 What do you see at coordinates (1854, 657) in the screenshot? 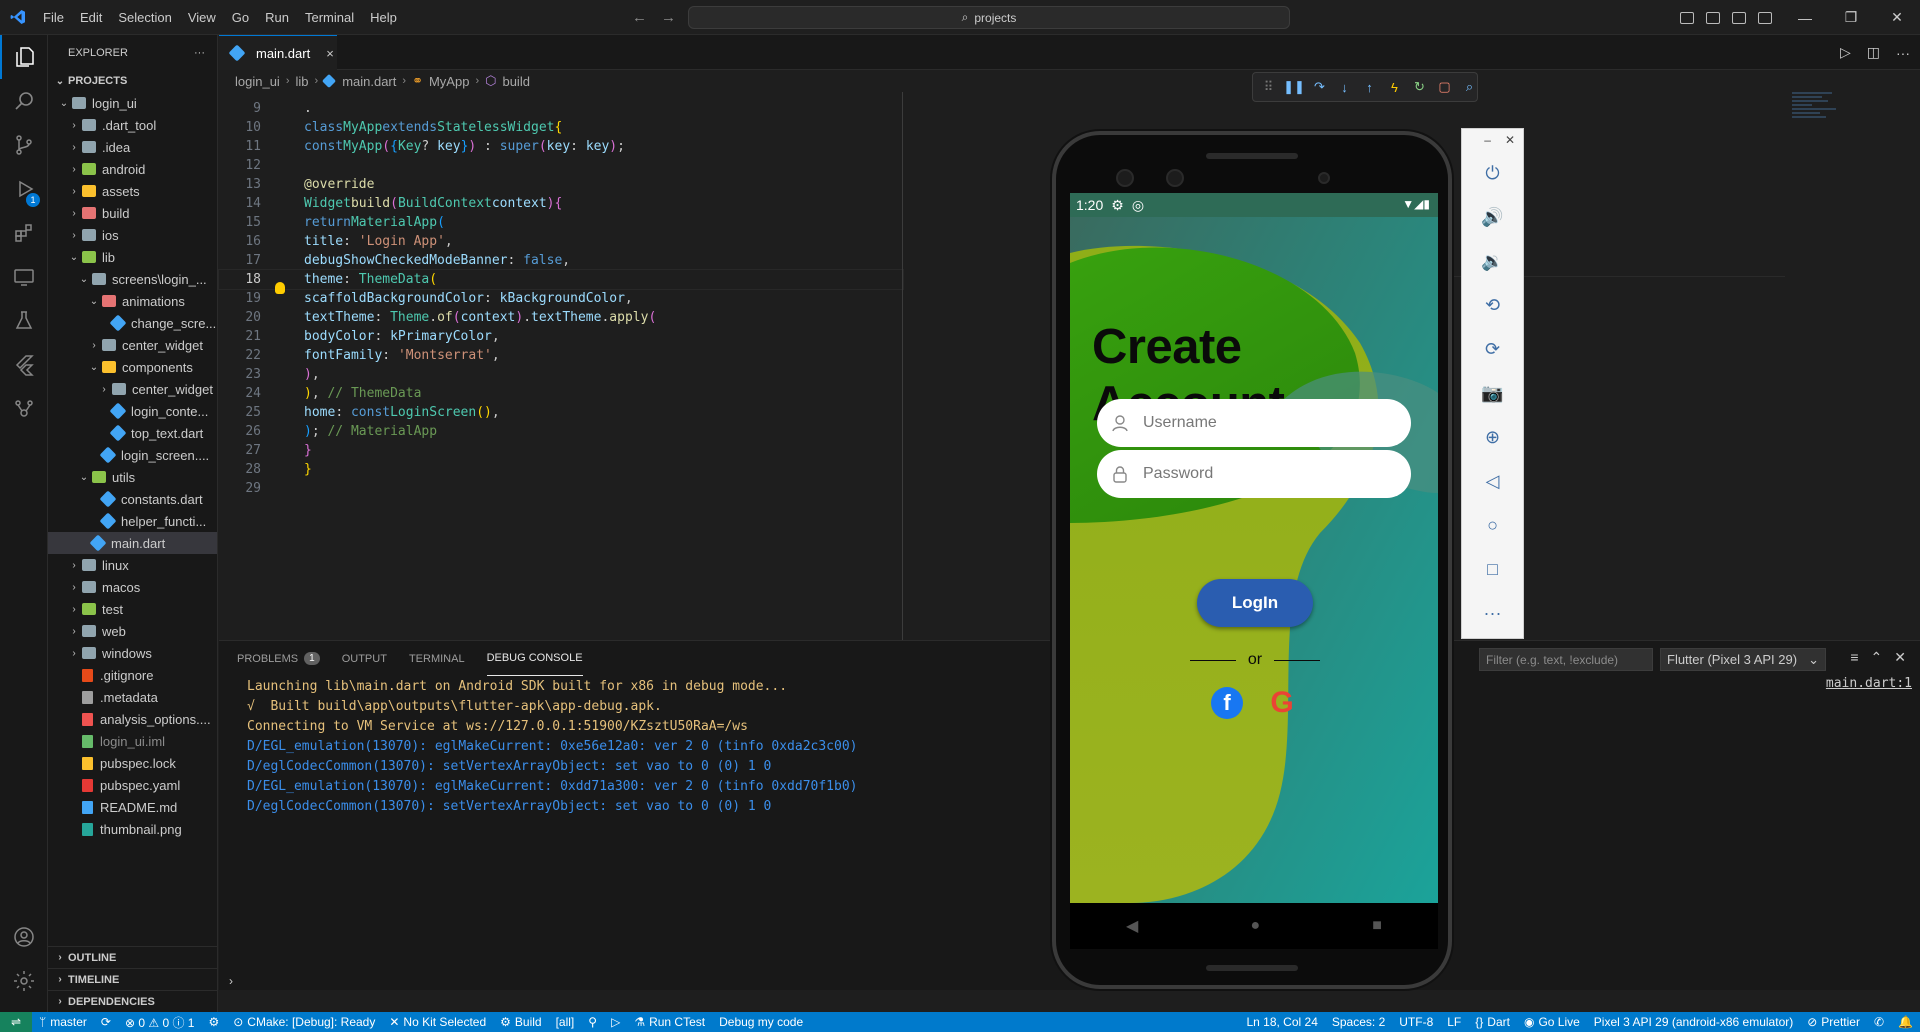
I see `clear-console-icon: ≡` at bounding box center [1854, 657].